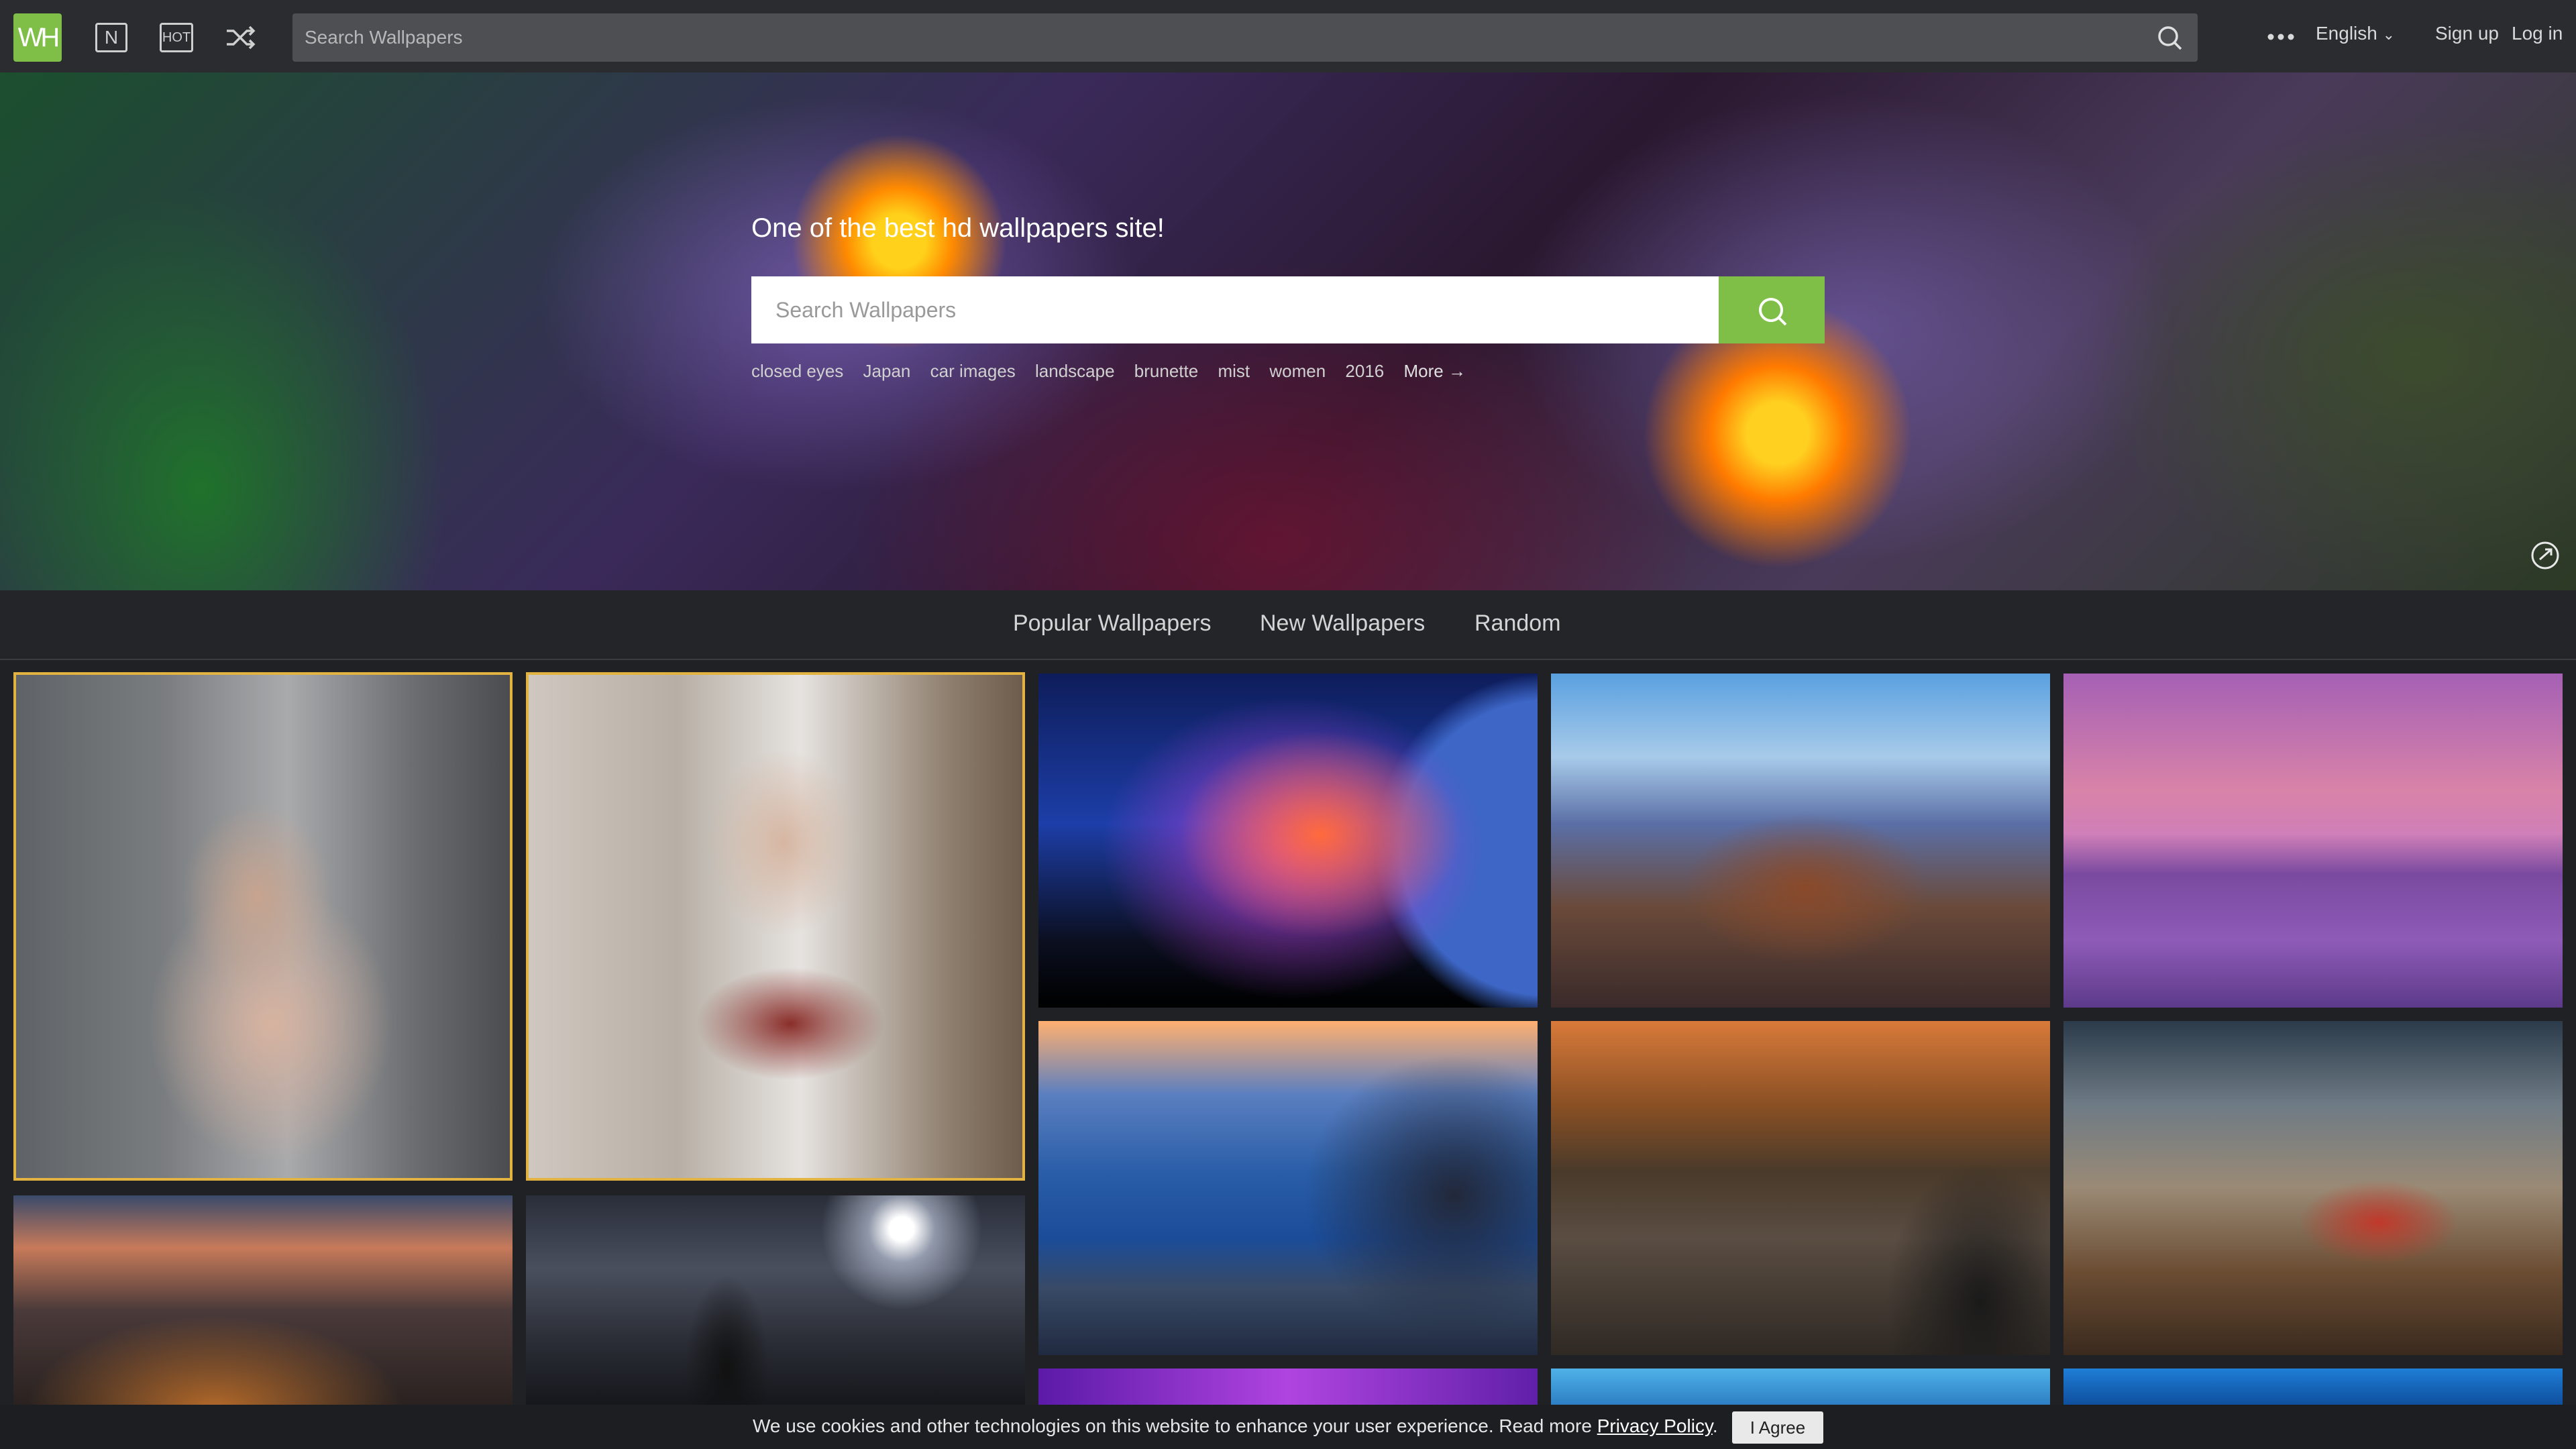 The image size is (2576, 1449). What do you see at coordinates (1288, 841) in the screenshot?
I see `wallpaper-space-nebula-planet` at bounding box center [1288, 841].